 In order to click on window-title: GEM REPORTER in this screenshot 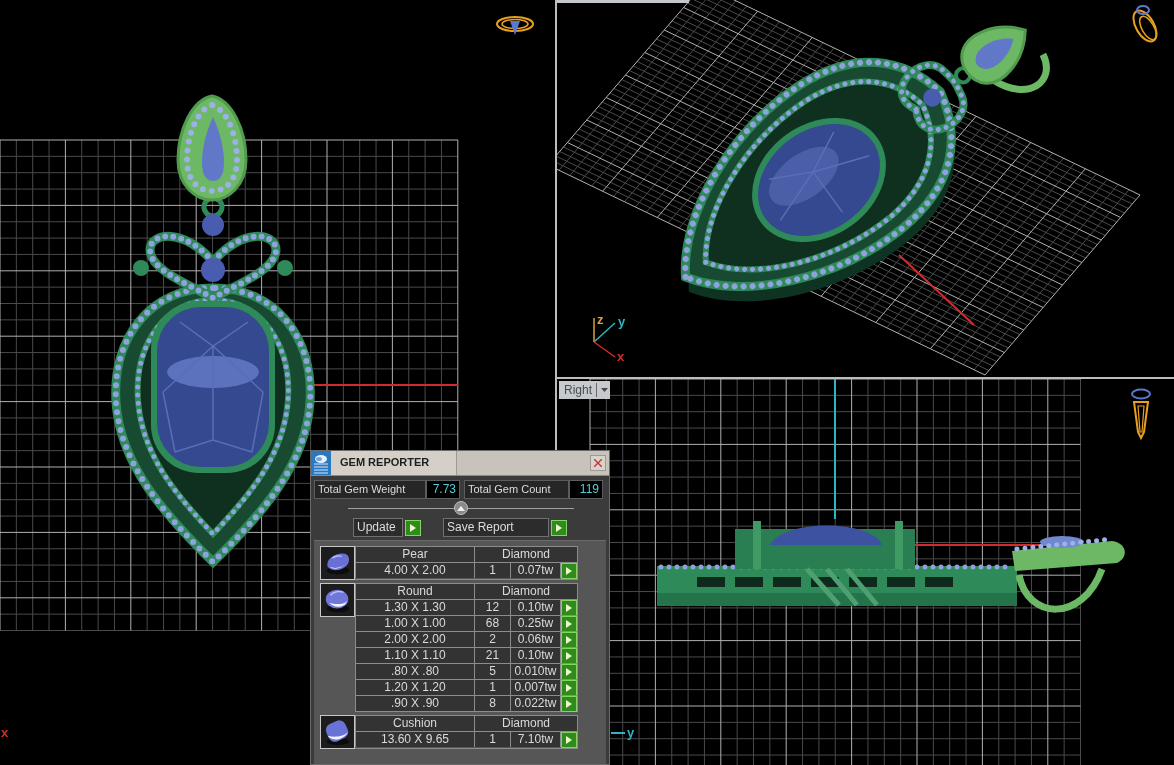, I will do `click(394, 463)`.